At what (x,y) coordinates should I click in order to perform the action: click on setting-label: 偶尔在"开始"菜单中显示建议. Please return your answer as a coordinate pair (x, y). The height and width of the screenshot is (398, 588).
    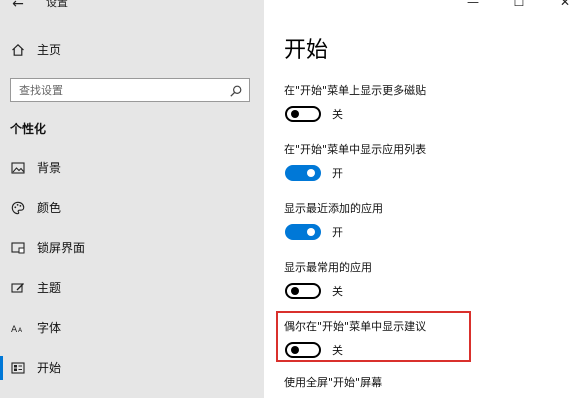
    Looking at the image, I should click on (355, 326).